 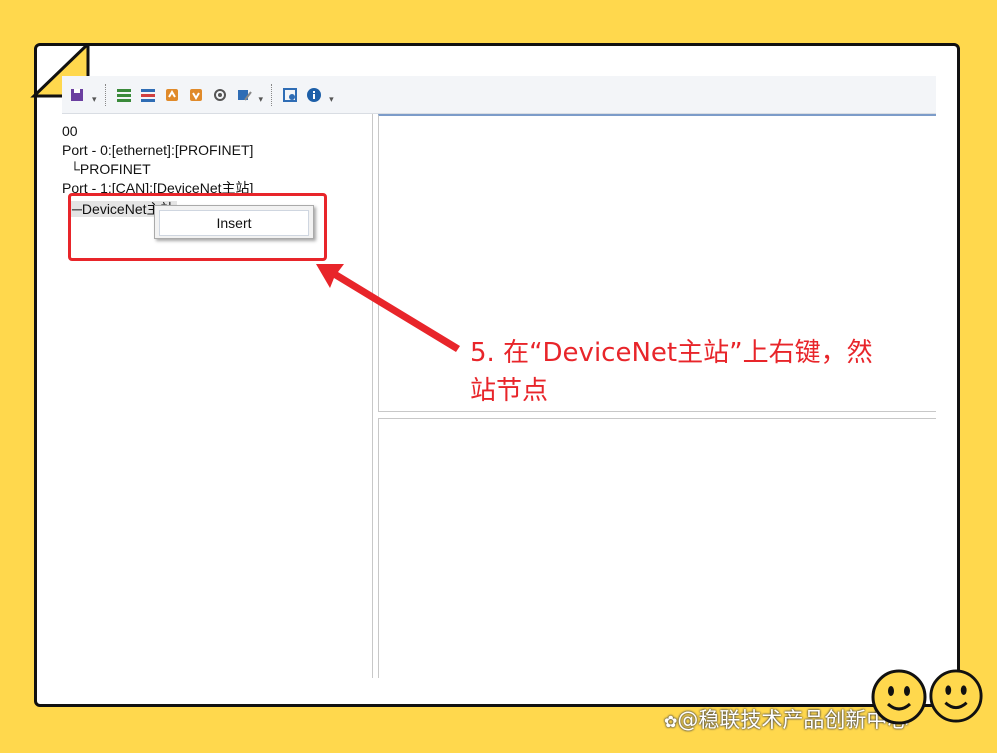 What do you see at coordinates (314, 95) in the screenshot?
I see `info-icon` at bounding box center [314, 95].